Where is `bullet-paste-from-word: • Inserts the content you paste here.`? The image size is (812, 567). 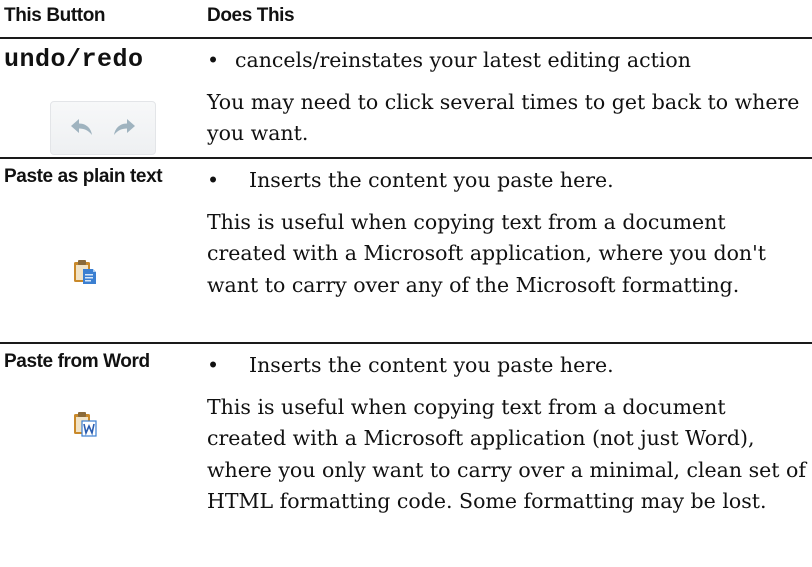 bullet-paste-from-word: • Inserts the content you paste here. is located at coordinates (507, 366).